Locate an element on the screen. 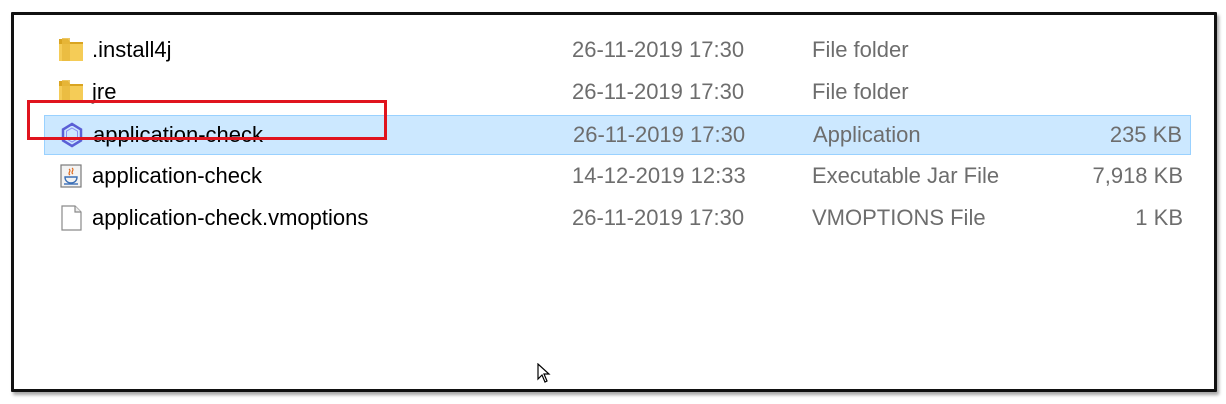 The image size is (1226, 404). file-row-install4j: .install4j 26-11-2019 17:30 File folder is located at coordinates (617, 51).